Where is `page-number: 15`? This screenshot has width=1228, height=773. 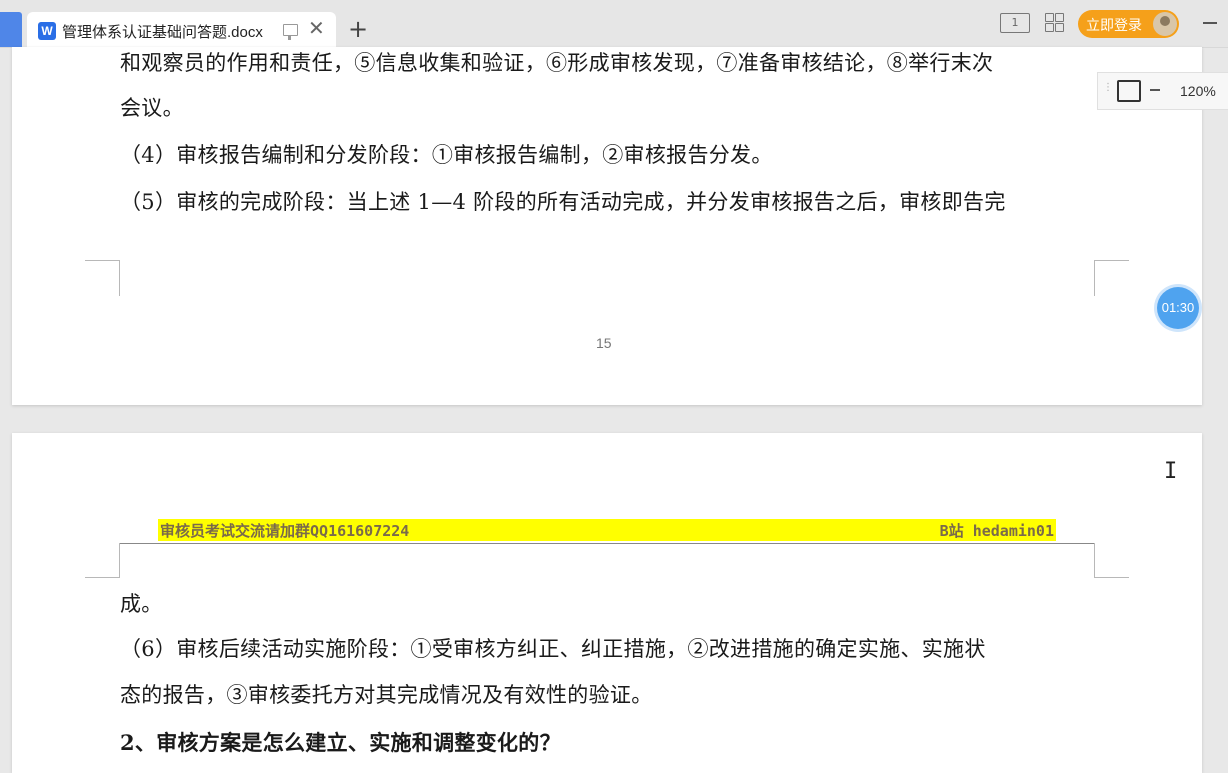
page-number: 15 is located at coordinates (604, 343).